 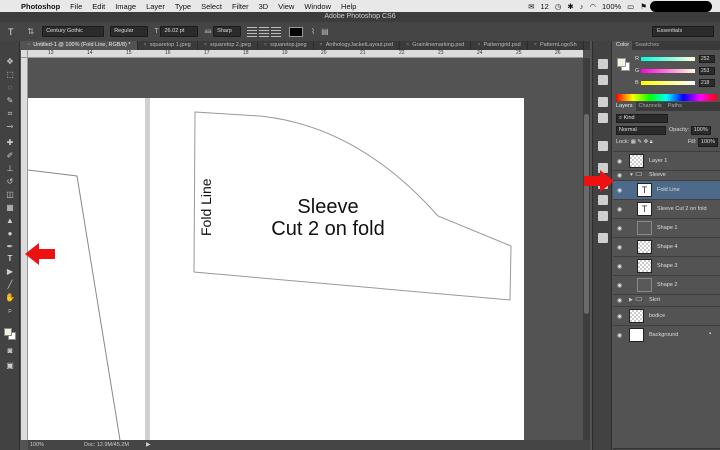 I want to click on layer-name: Shape 4, so click(x=667, y=247).